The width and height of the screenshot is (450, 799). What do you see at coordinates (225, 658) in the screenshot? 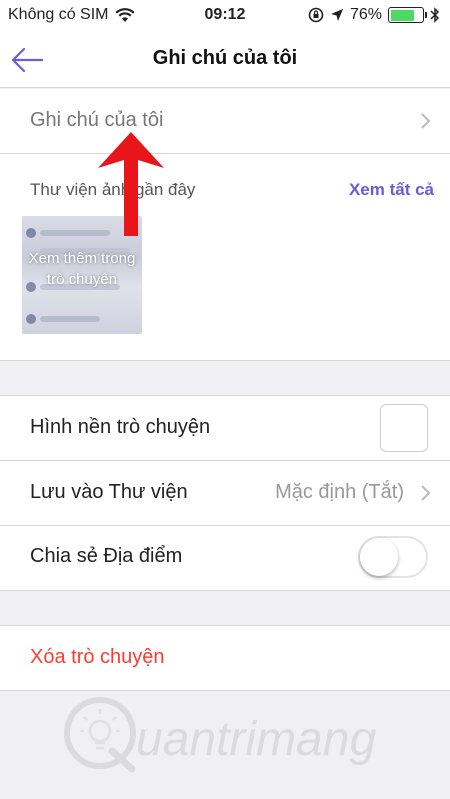
I see `delete-chat-row: Xóa trò chuyện` at bounding box center [225, 658].